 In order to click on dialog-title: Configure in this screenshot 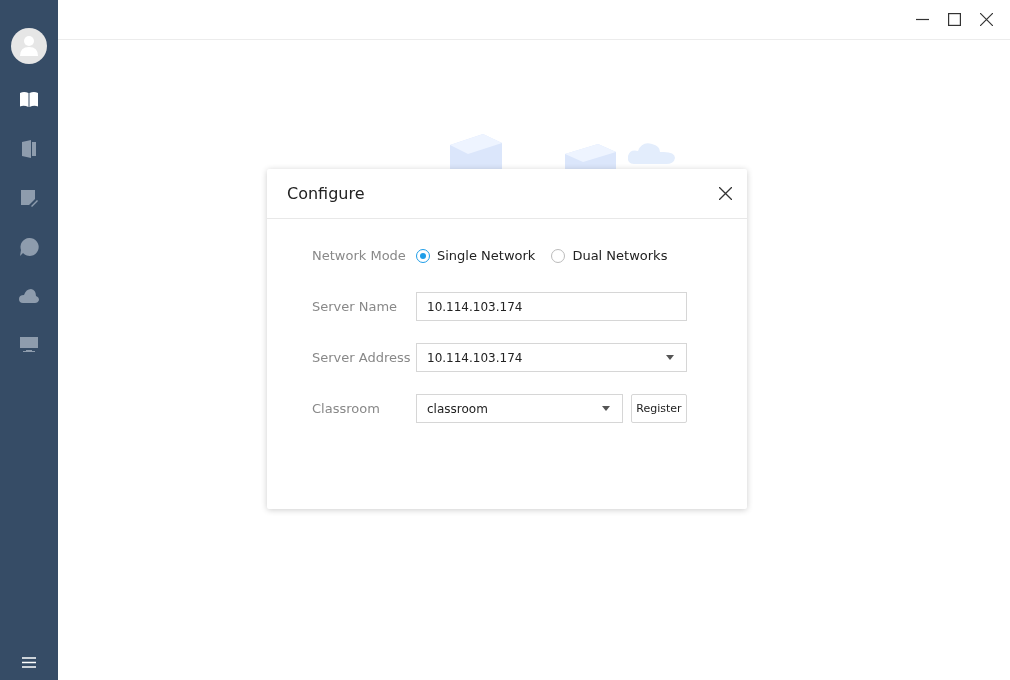, I will do `click(326, 193)`.